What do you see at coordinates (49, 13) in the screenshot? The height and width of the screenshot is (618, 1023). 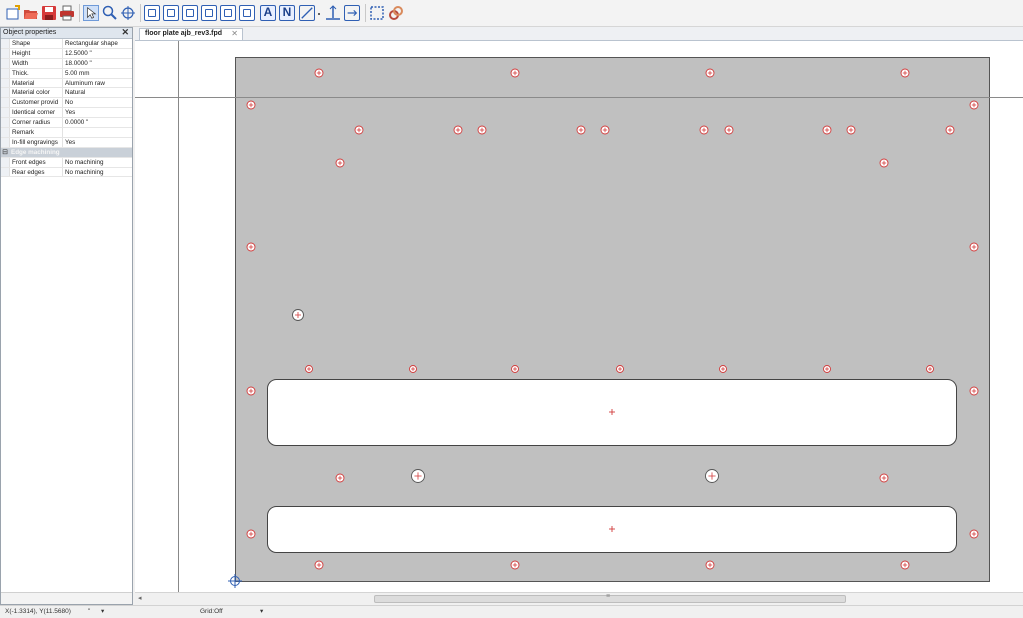 I see `save-icon` at bounding box center [49, 13].